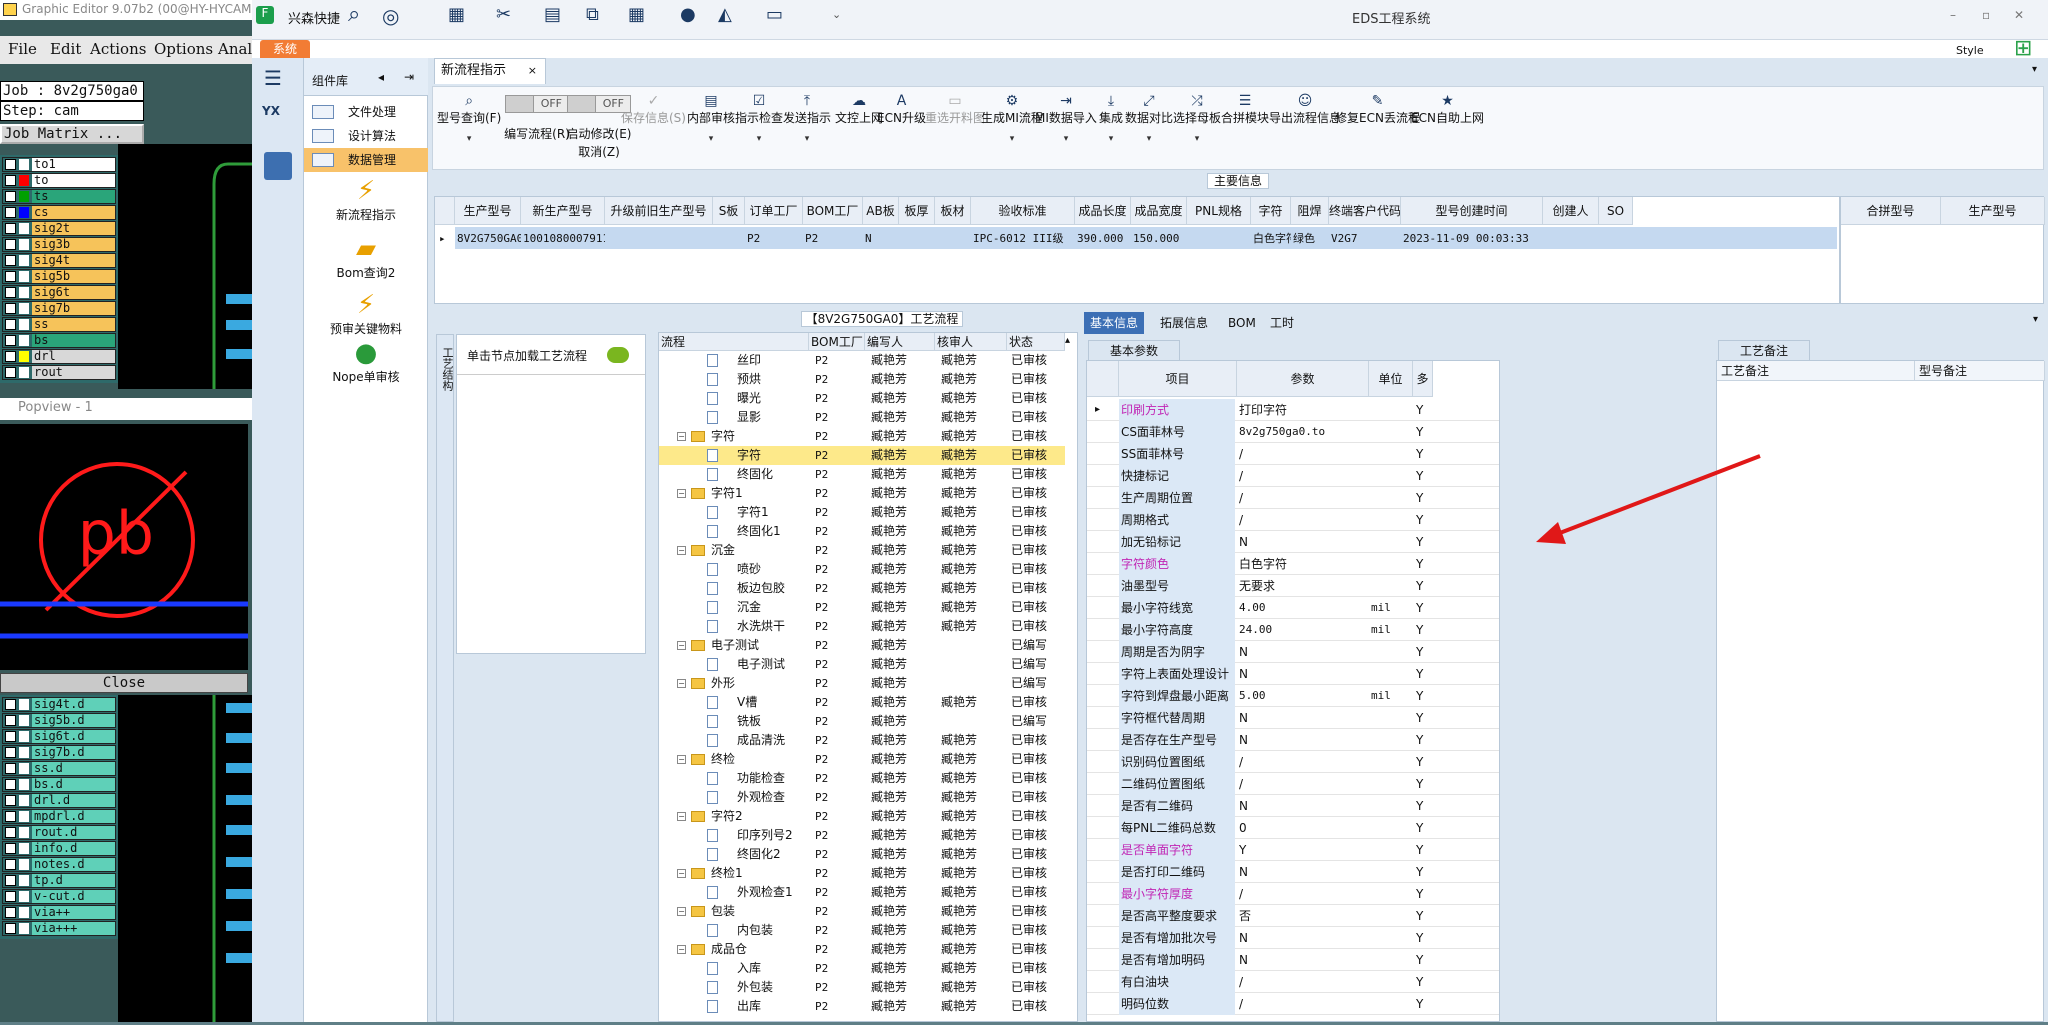  What do you see at coordinates (1293, 564) in the screenshot?
I see `param-row: 字符颜色 白色字符 Y` at bounding box center [1293, 564].